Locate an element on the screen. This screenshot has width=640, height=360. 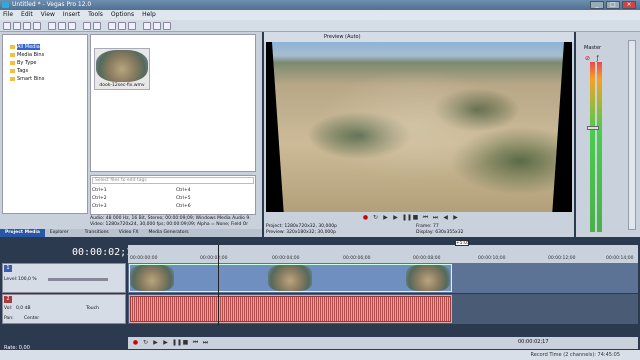
shortcut-label: Ctrl+1 is located at coordinates (99, 190).